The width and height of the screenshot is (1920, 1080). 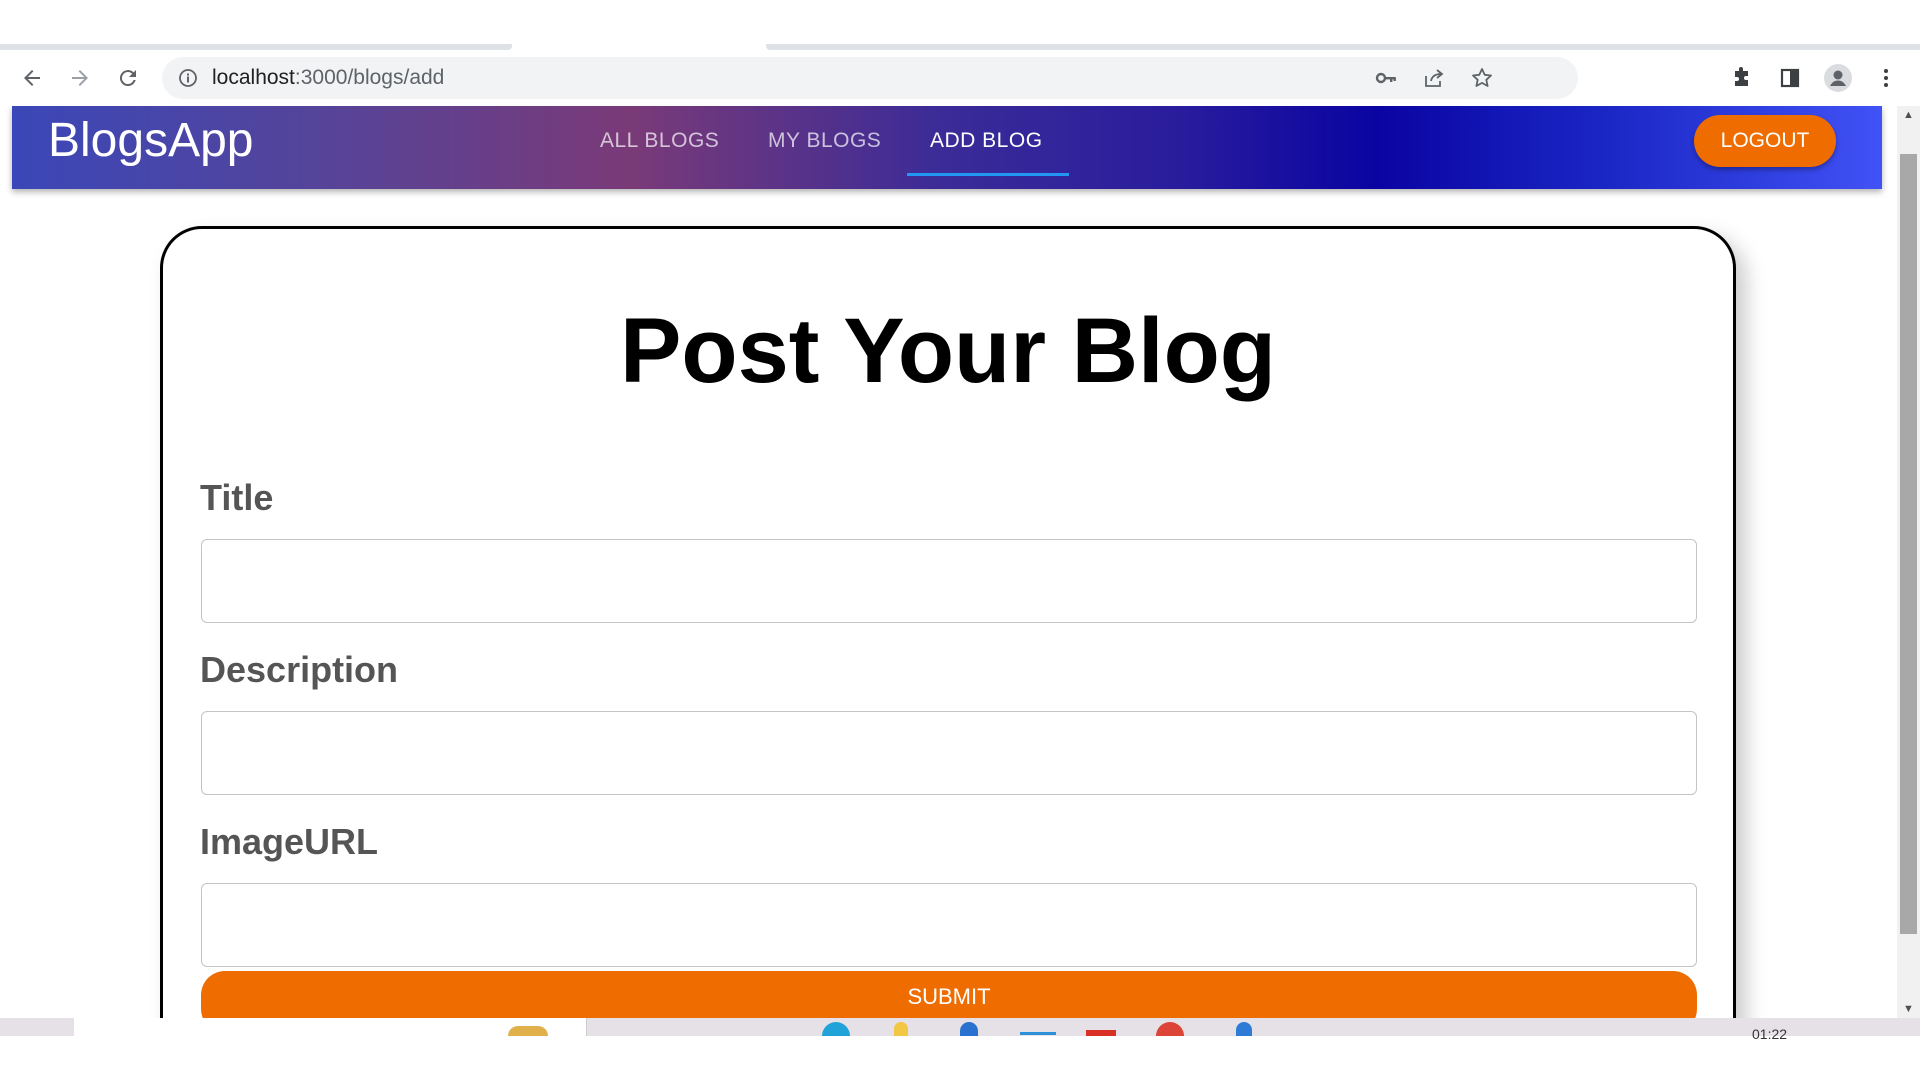 I want to click on brand-logo-text: BlogsApp, so click(x=151, y=140).